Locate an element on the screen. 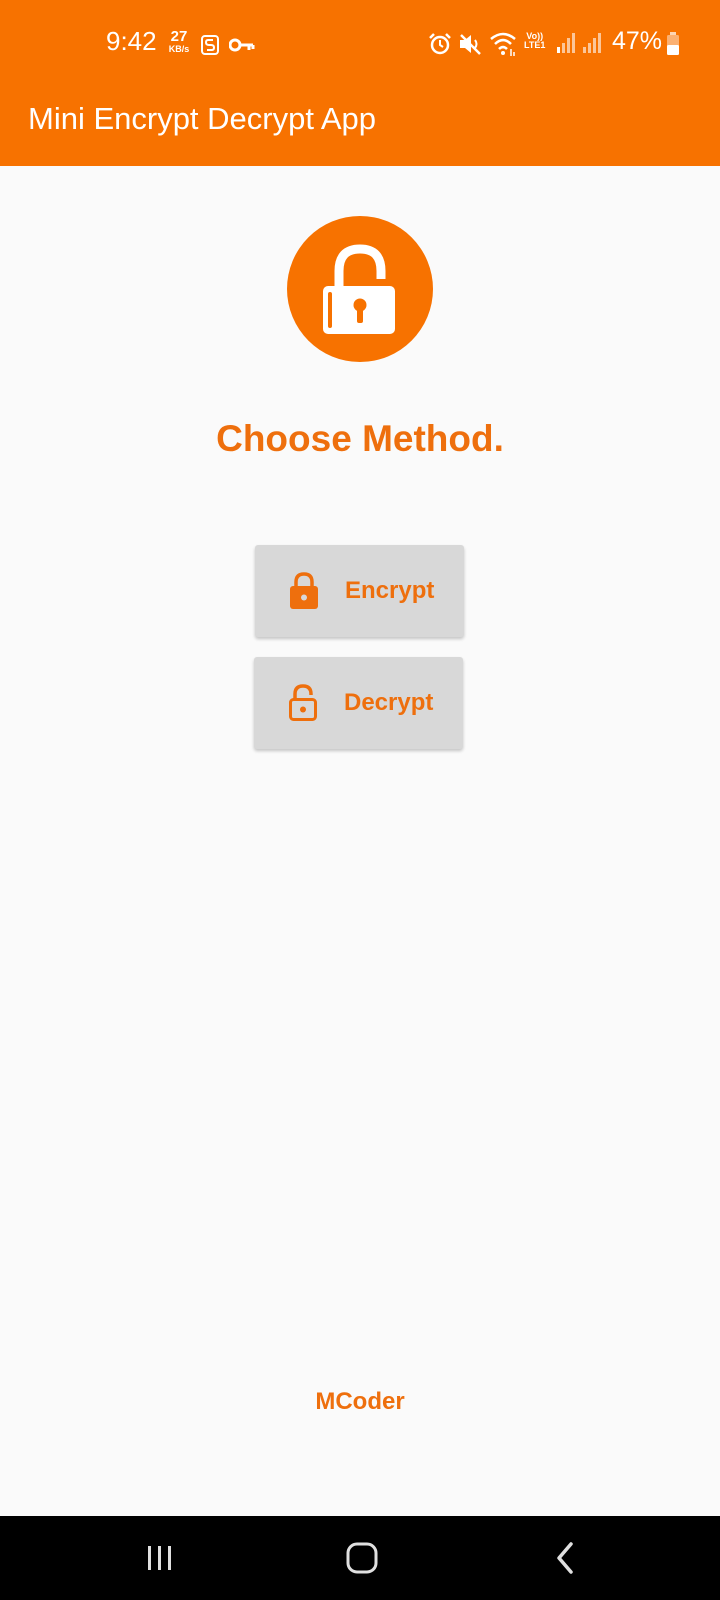 The height and width of the screenshot is (1600, 720). alarm-icon is located at coordinates (440, 46).